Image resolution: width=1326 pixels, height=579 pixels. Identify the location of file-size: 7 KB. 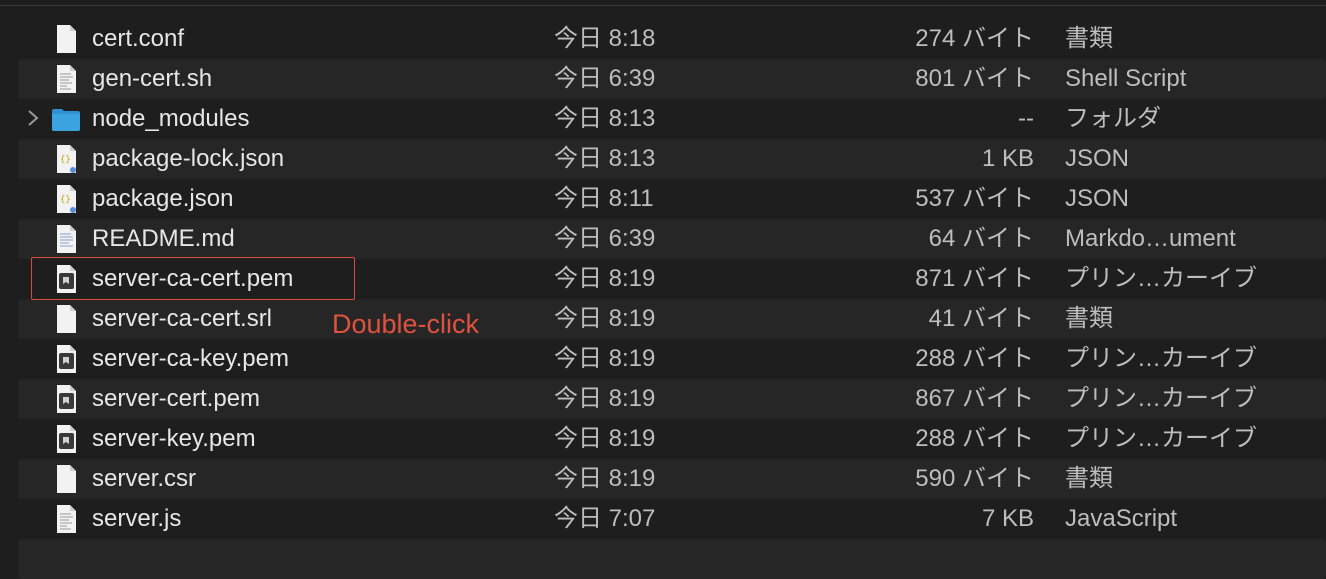
(1007, 518).